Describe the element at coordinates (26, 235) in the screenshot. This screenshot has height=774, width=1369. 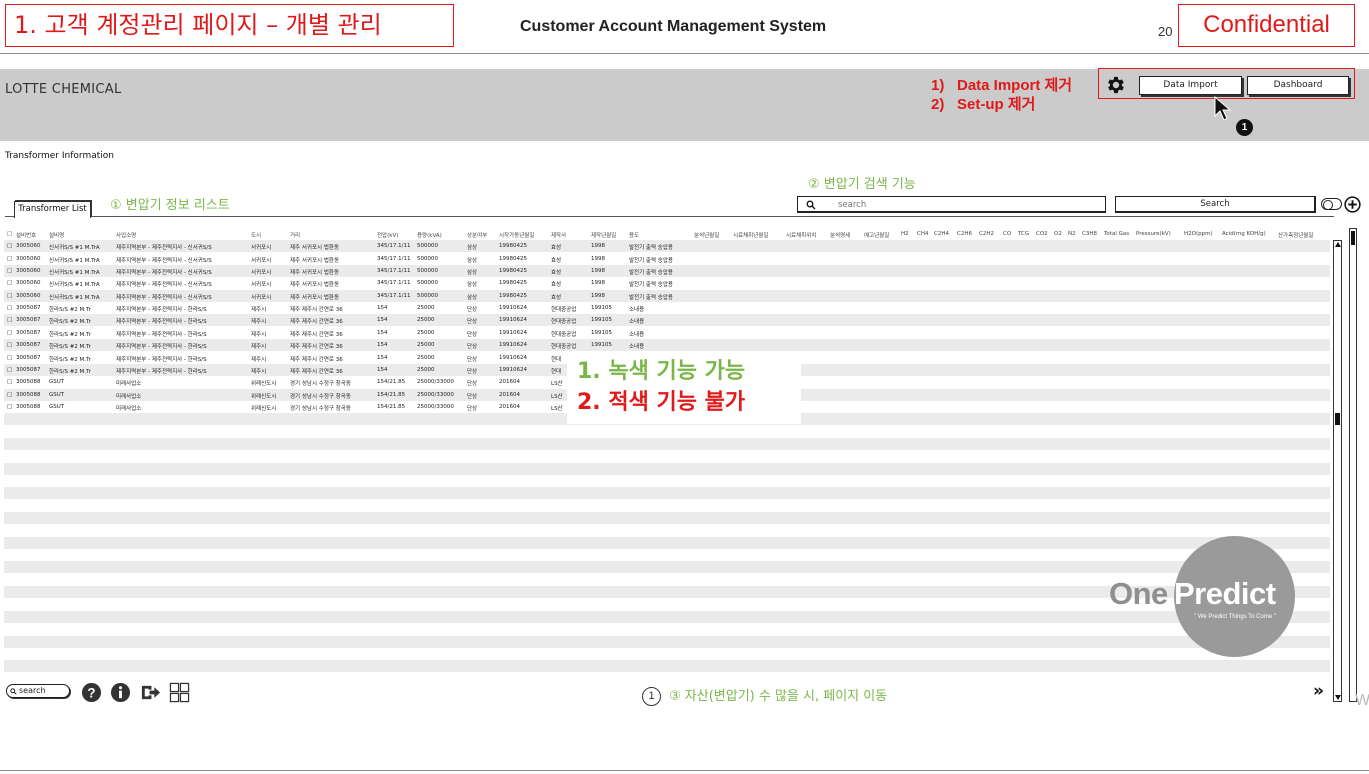
I see `column-header: 설비번호` at that location.